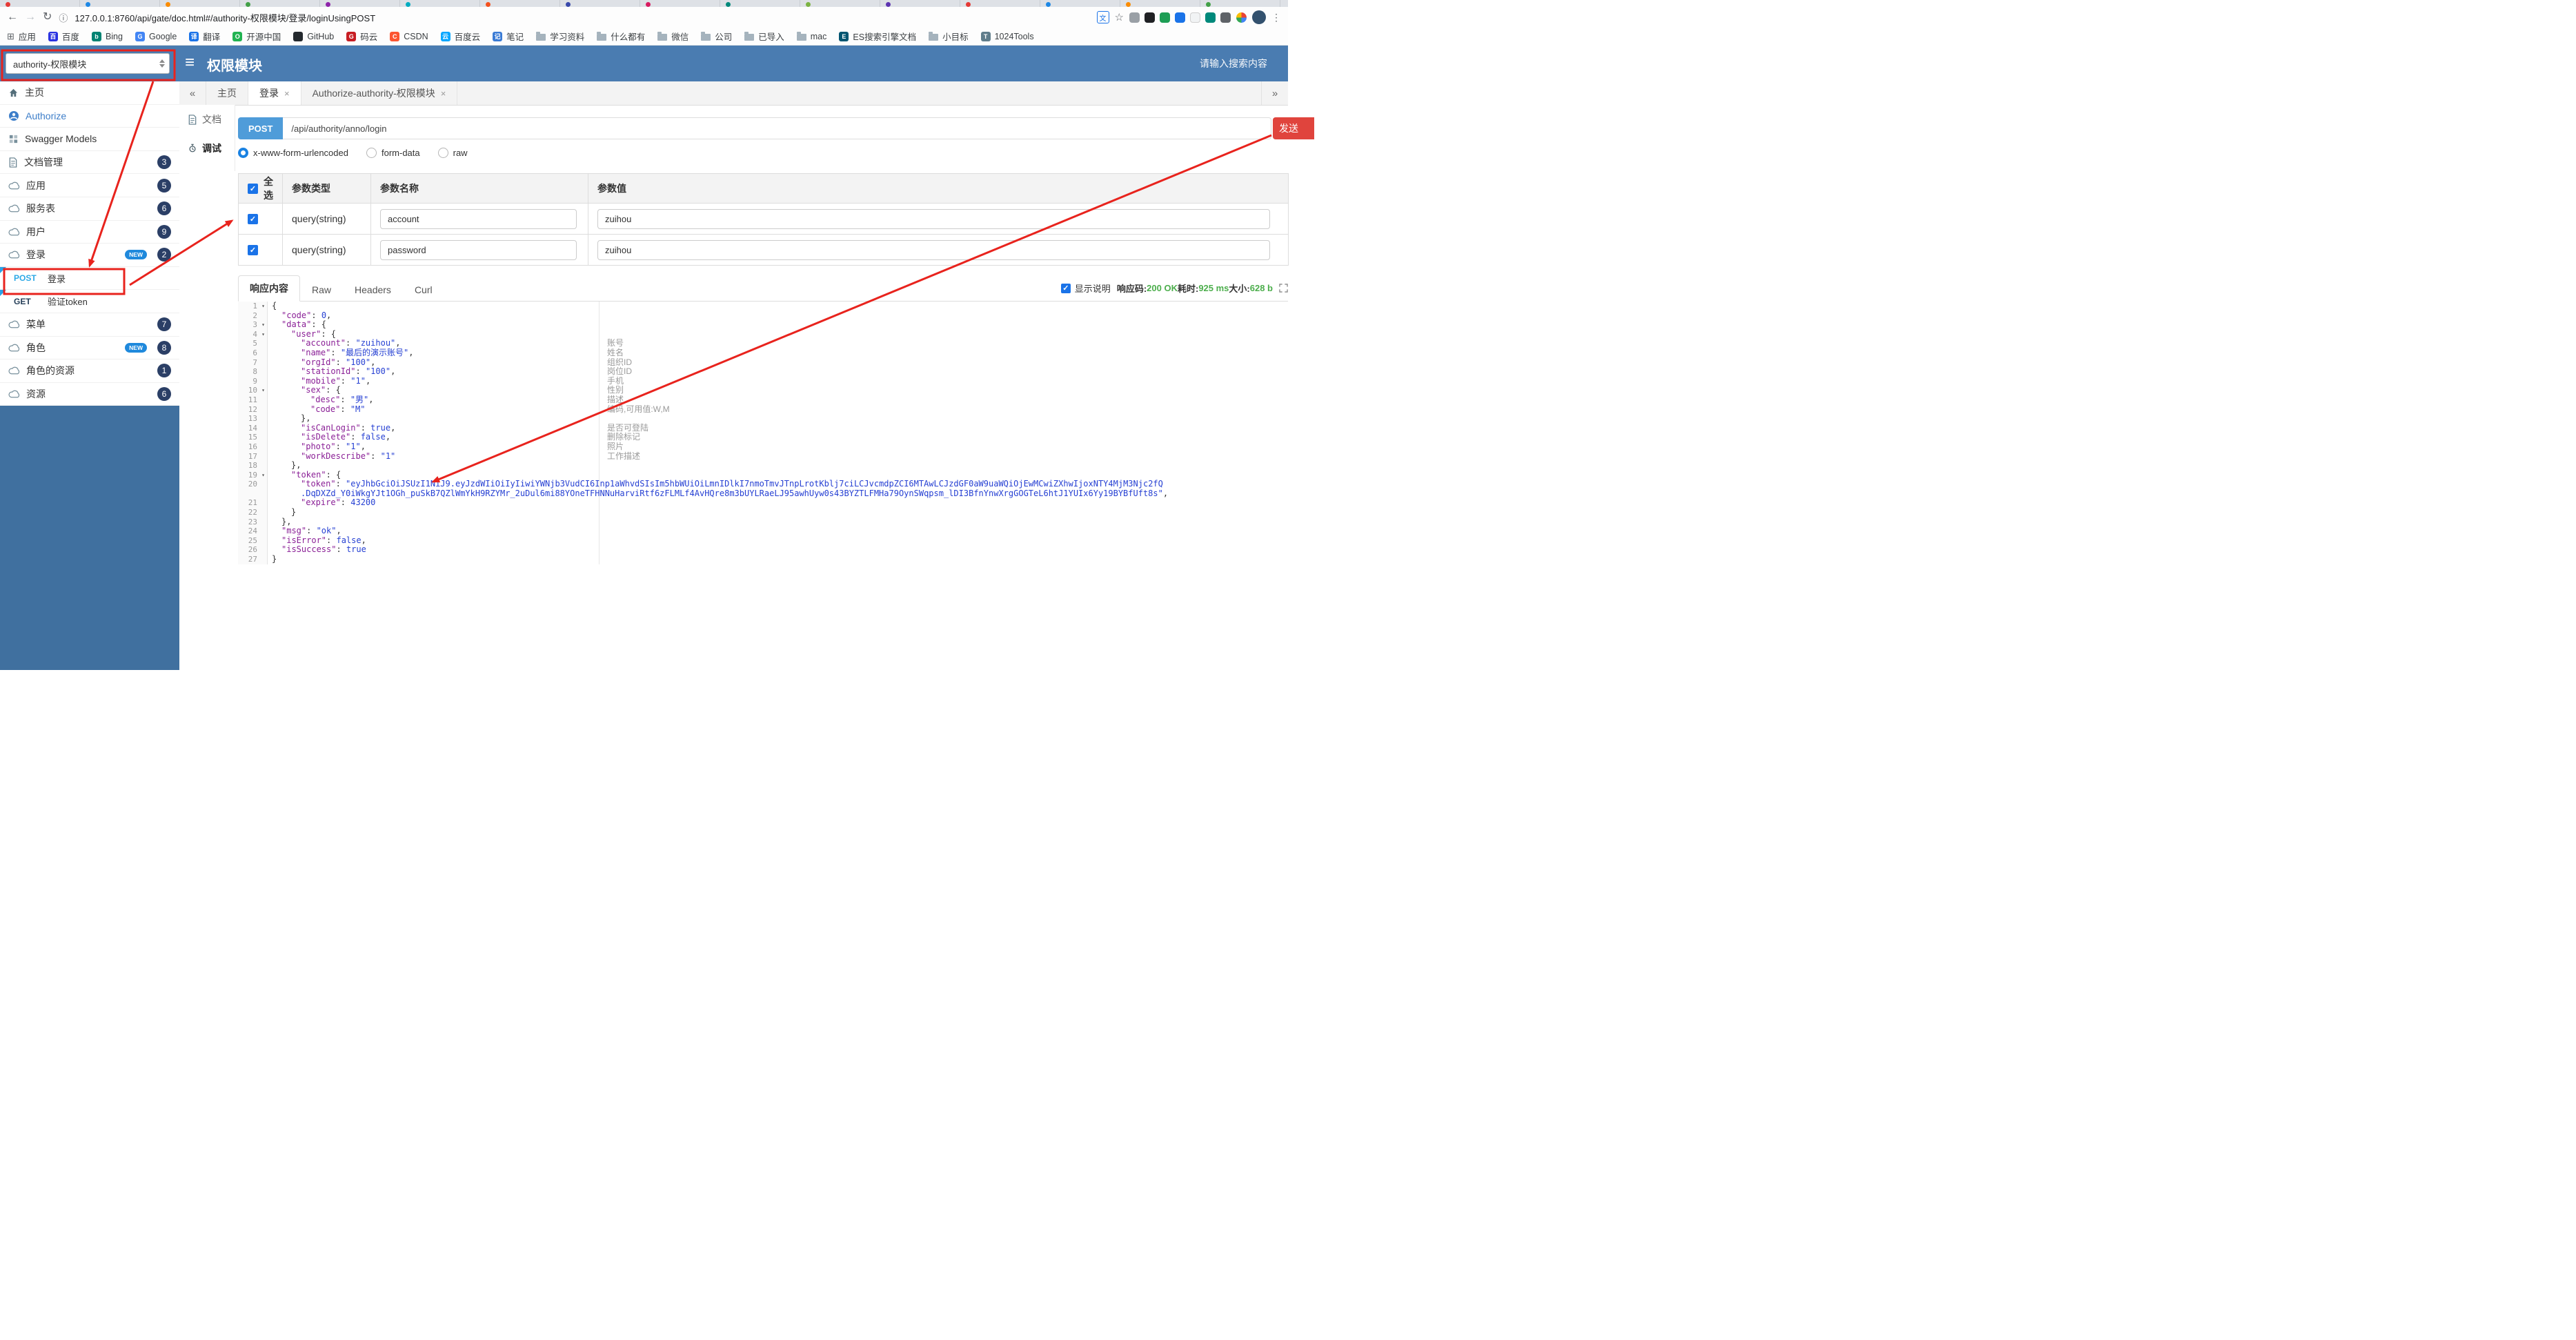 This screenshot has width=2576, height=1340. I want to click on doc-tab: 登录 ×, so click(274, 93).